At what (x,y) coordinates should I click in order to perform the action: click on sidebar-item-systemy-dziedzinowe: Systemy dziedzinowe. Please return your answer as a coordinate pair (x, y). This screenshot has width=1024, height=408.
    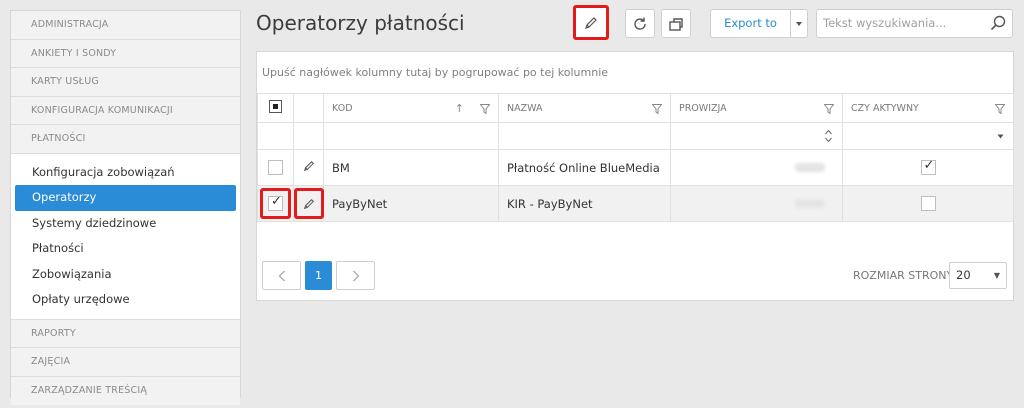
    Looking at the image, I should click on (125, 224).